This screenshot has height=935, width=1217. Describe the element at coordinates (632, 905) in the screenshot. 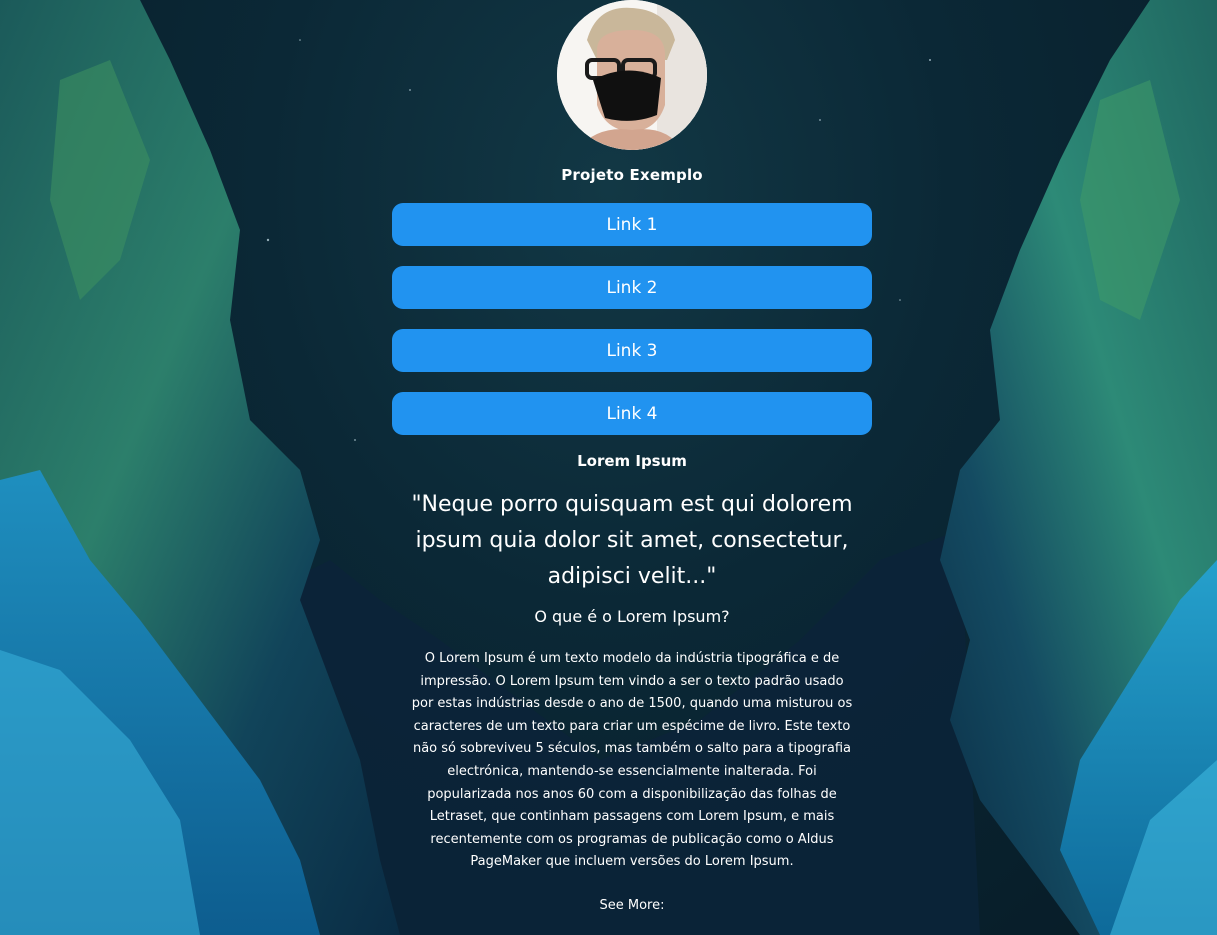

I see `see-more-label: See More:` at that location.